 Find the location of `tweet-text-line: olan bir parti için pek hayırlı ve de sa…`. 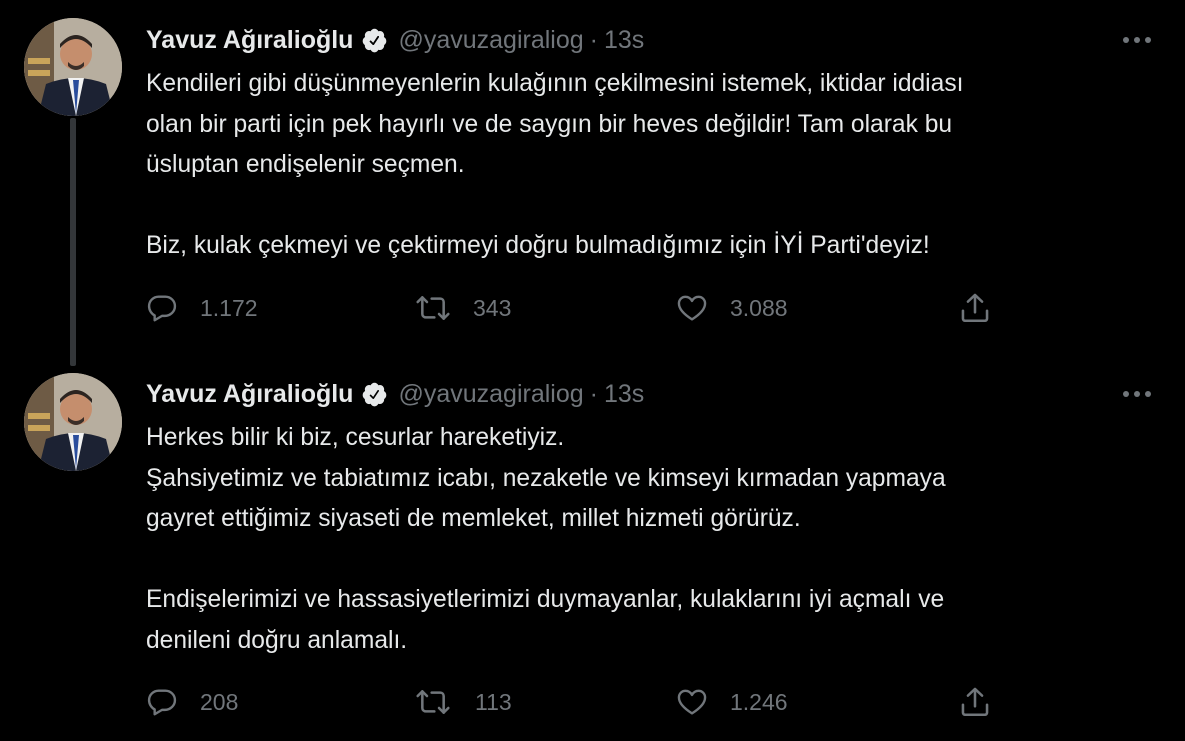

tweet-text-line: olan bir parti için pek hayırlı ve de sa… is located at coordinates (549, 124).